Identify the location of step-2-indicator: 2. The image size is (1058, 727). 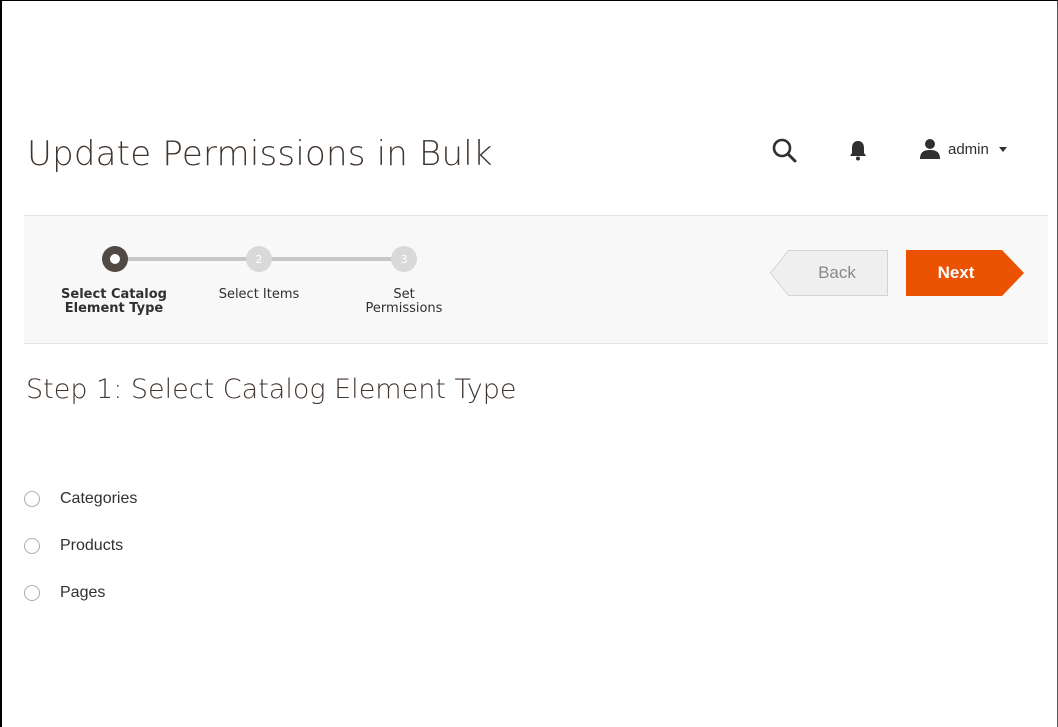
(259, 259).